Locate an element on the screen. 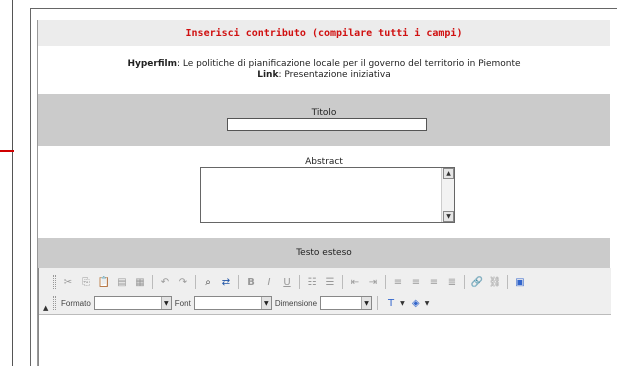  unordered-list-icon: ☰ is located at coordinates (330, 282).